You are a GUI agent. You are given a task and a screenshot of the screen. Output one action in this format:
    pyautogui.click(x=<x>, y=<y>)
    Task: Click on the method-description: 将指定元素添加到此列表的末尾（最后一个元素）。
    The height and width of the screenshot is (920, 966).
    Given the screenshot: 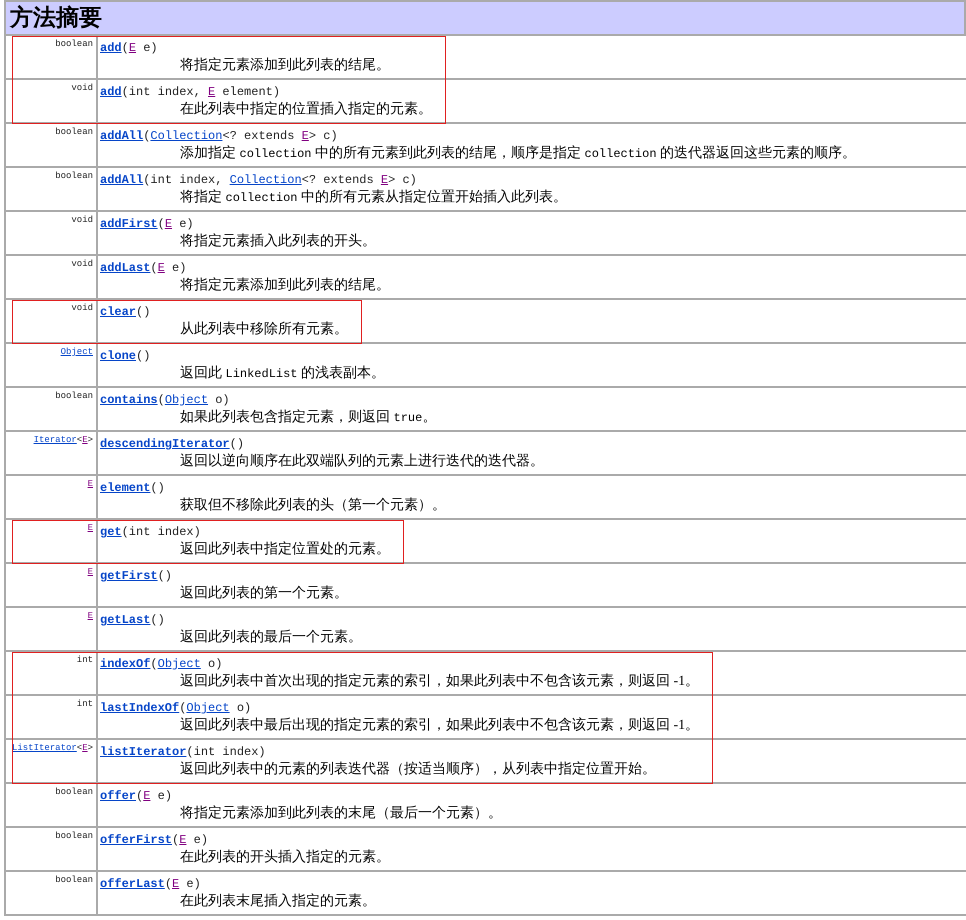 What is the action you would take?
    pyautogui.click(x=340, y=813)
    